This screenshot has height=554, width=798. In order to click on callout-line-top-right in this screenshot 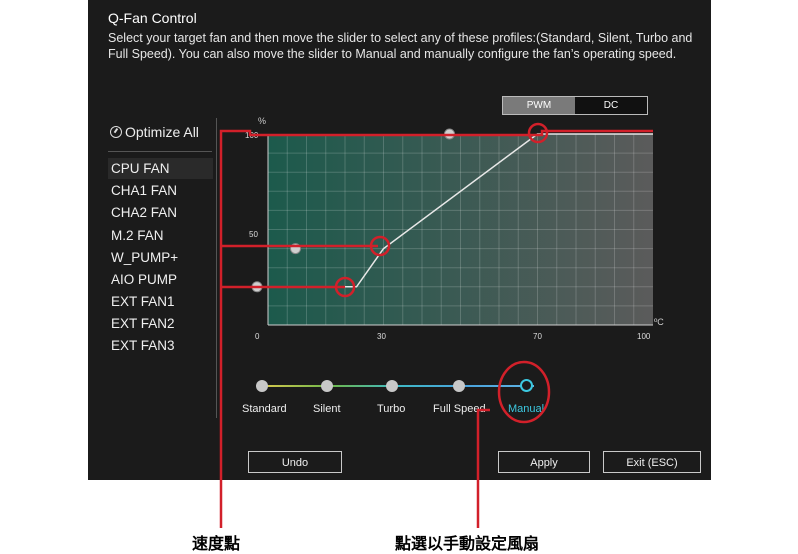, I will do `click(482, 133)`.